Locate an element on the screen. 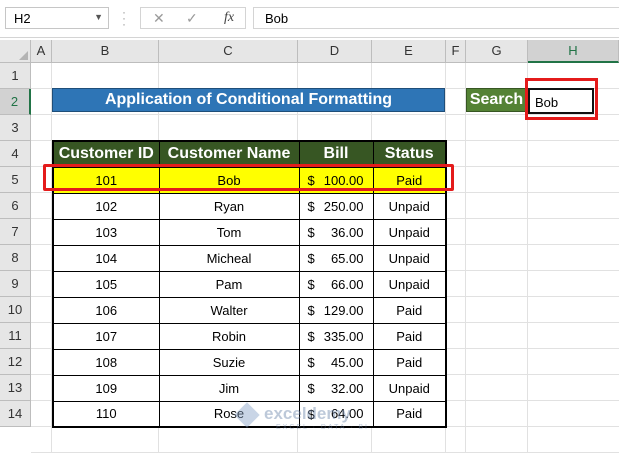  cell-customer-id: 102 is located at coordinates (106, 206).